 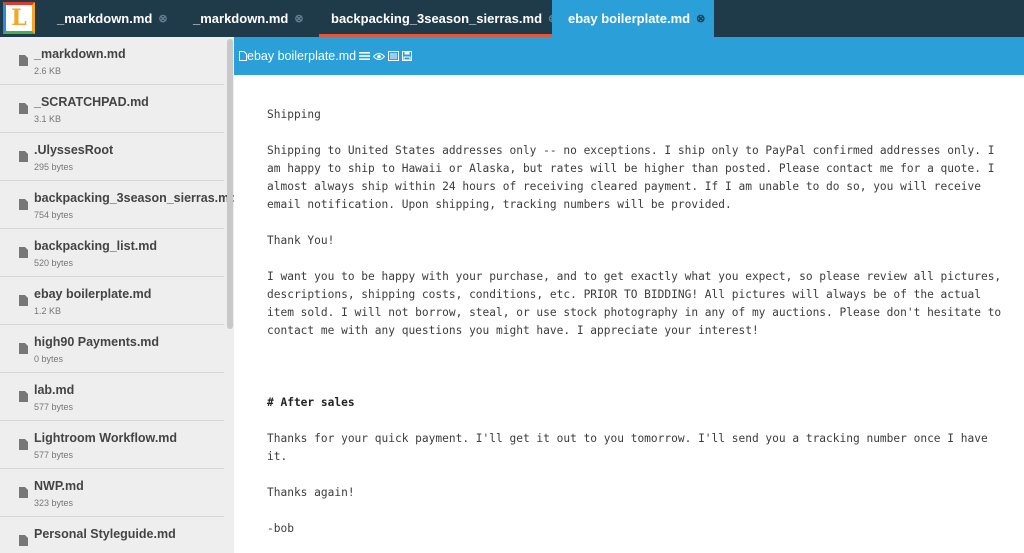 What do you see at coordinates (437, 18) in the screenshot?
I see `tab-label: backpacking_3season_sierras.md` at bounding box center [437, 18].